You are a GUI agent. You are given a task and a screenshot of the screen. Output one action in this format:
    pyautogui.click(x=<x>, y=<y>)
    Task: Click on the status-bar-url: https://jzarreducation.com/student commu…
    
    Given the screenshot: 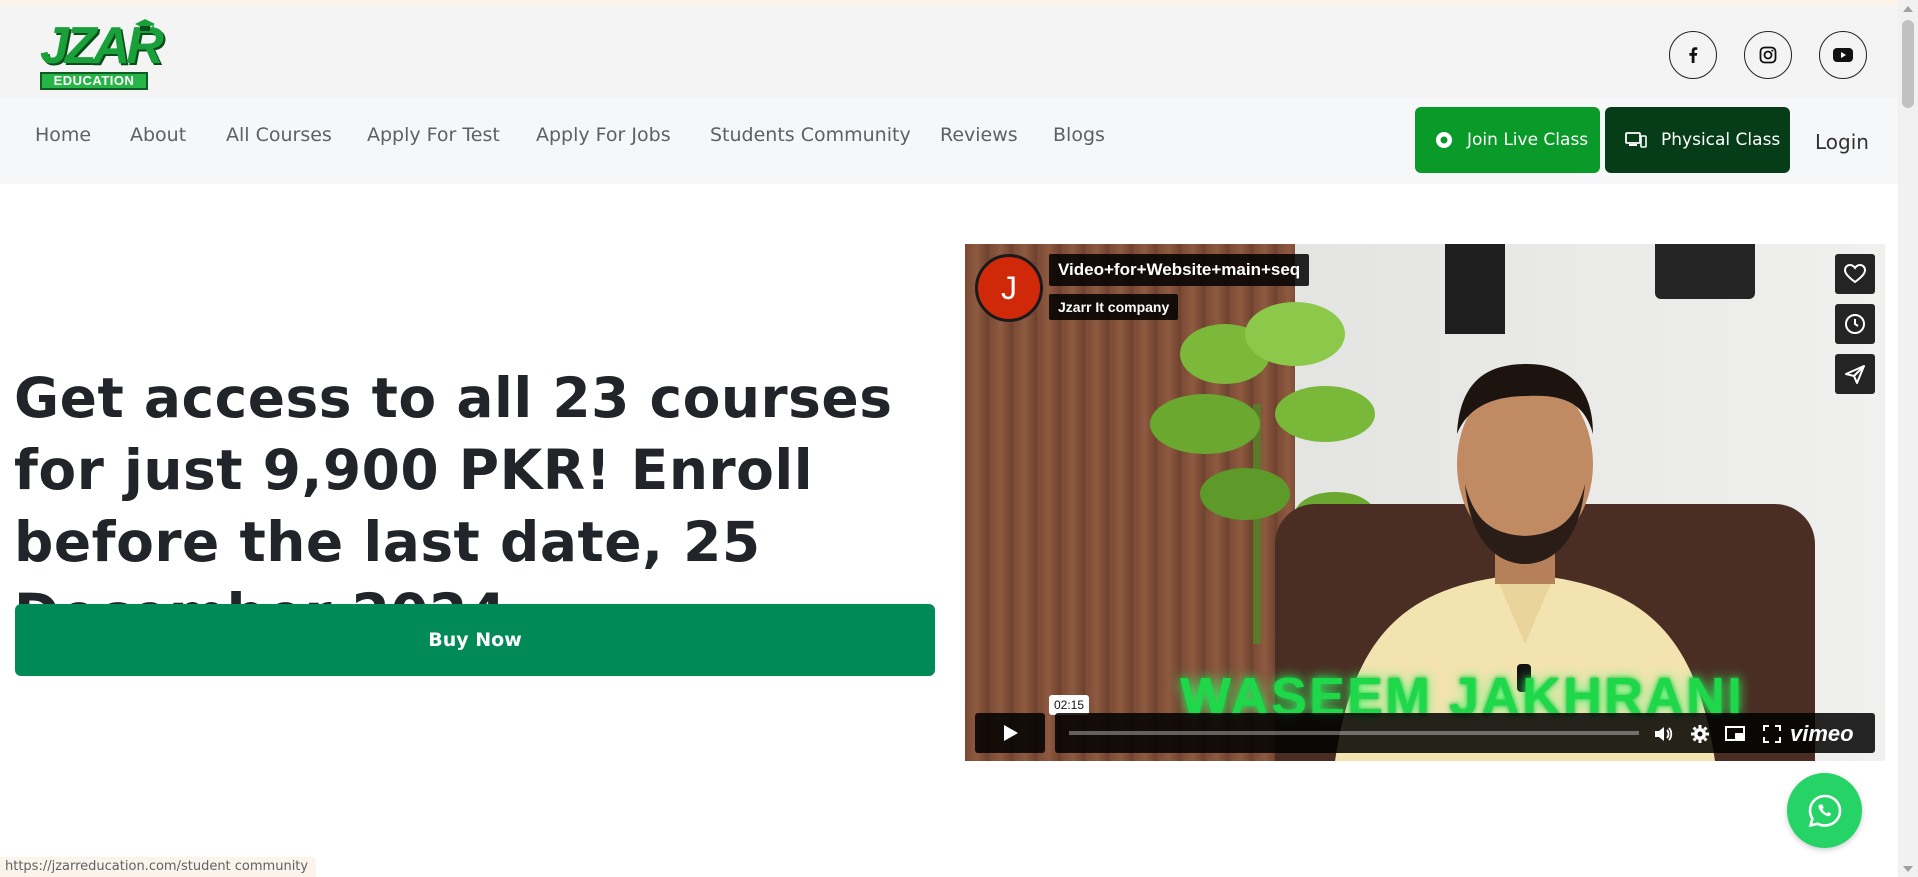 What is the action you would take?
    pyautogui.click(x=158, y=867)
    